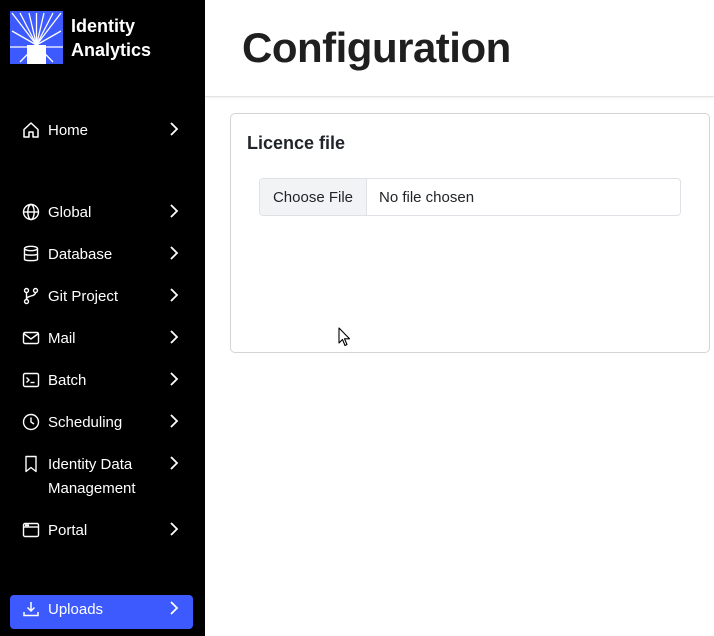 The width and height of the screenshot is (714, 636). I want to click on sidebar-item-identity-data-management: Identity Data Management, so click(101, 477).